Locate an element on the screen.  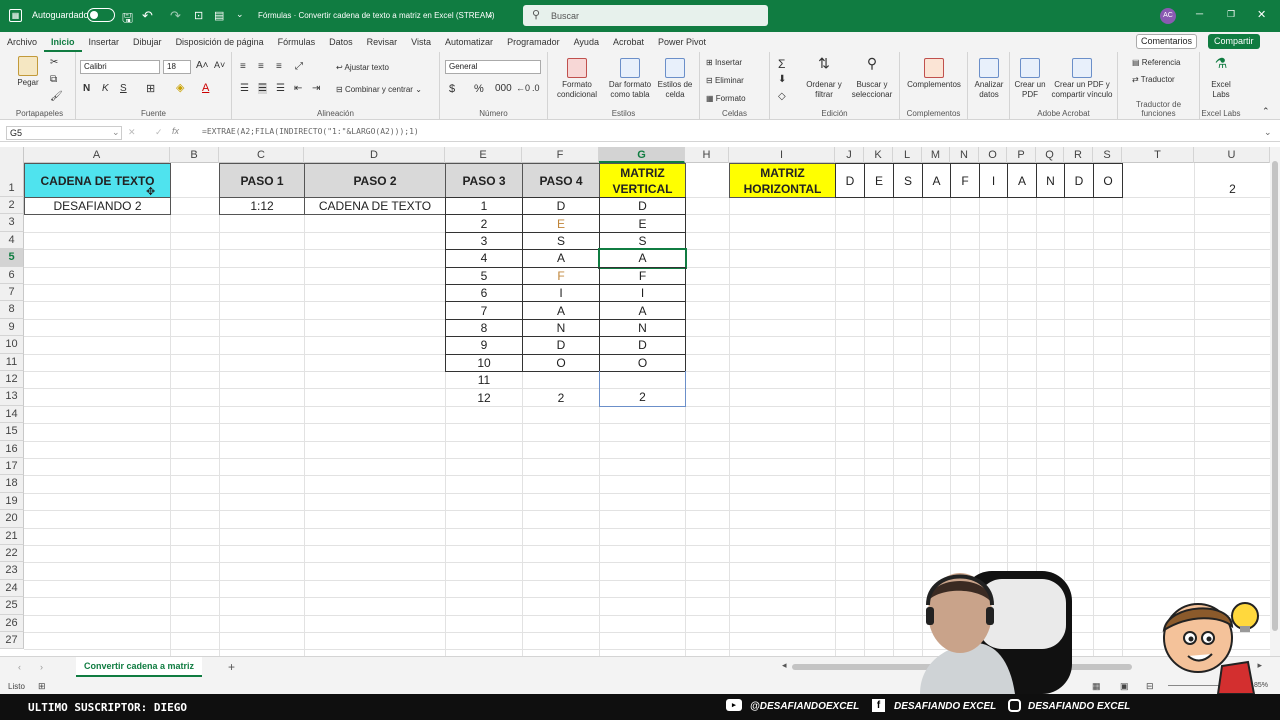
row-header-22: 22 is located at coordinates (12, 554).